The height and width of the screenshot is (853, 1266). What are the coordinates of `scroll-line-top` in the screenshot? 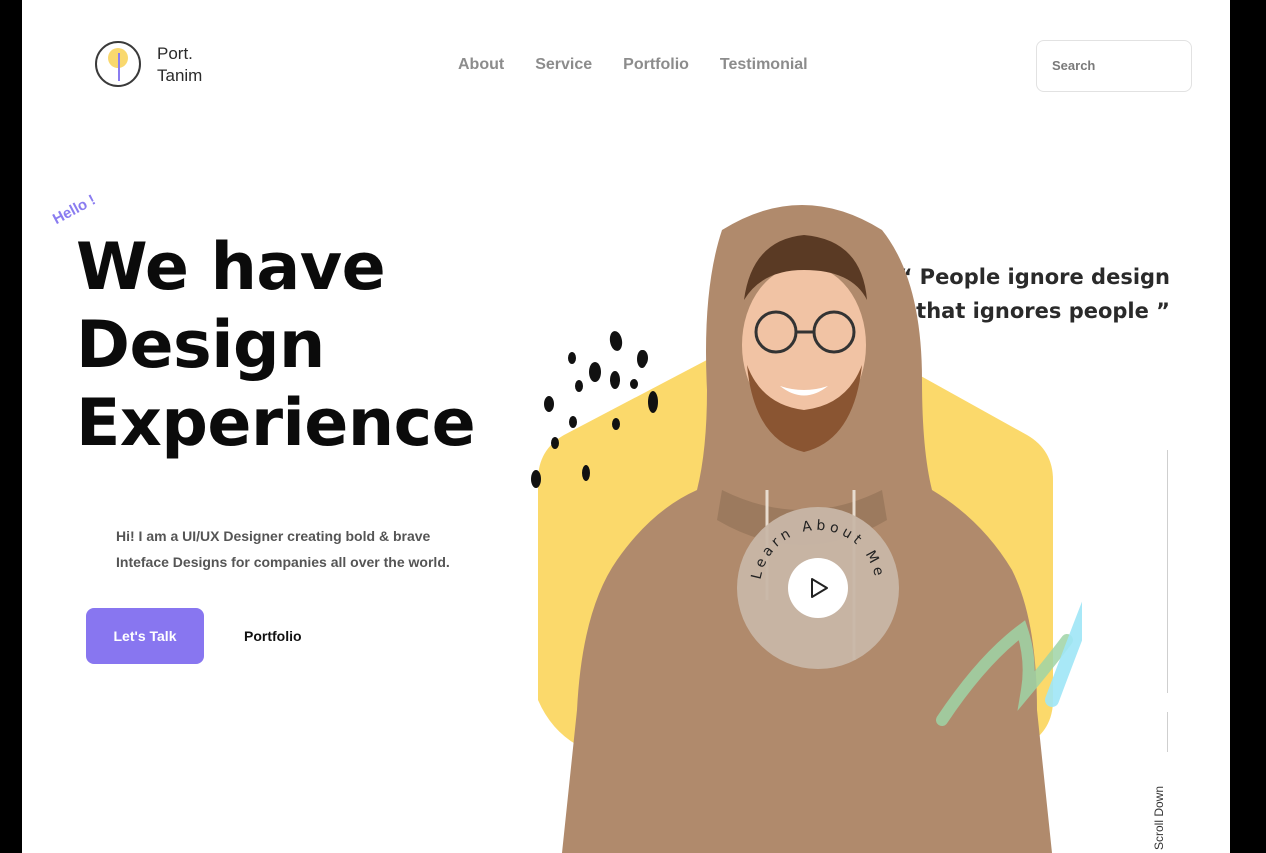 It's located at (1167, 571).